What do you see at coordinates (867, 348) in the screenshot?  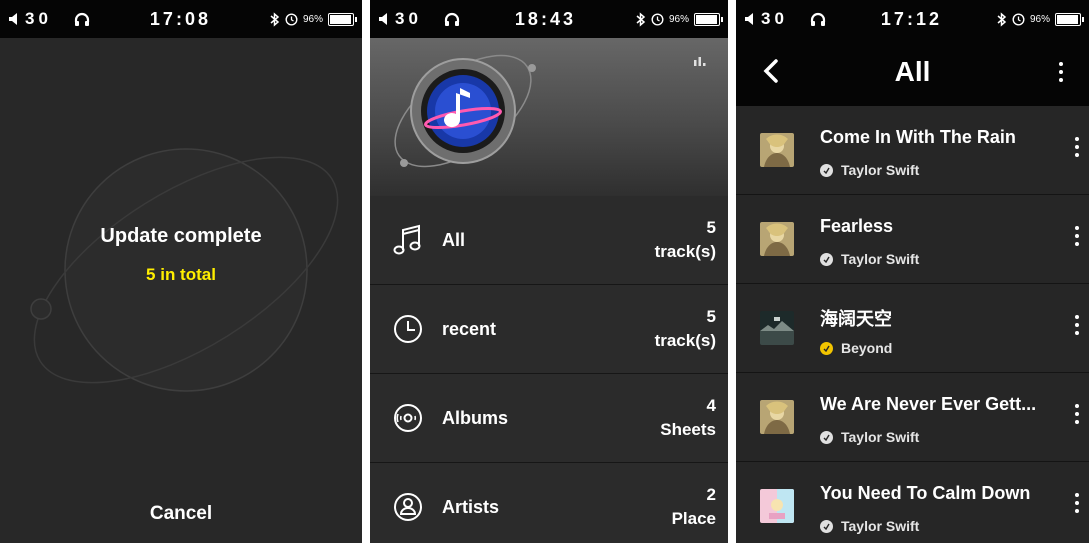 I see `artist-name: Beyond` at bounding box center [867, 348].